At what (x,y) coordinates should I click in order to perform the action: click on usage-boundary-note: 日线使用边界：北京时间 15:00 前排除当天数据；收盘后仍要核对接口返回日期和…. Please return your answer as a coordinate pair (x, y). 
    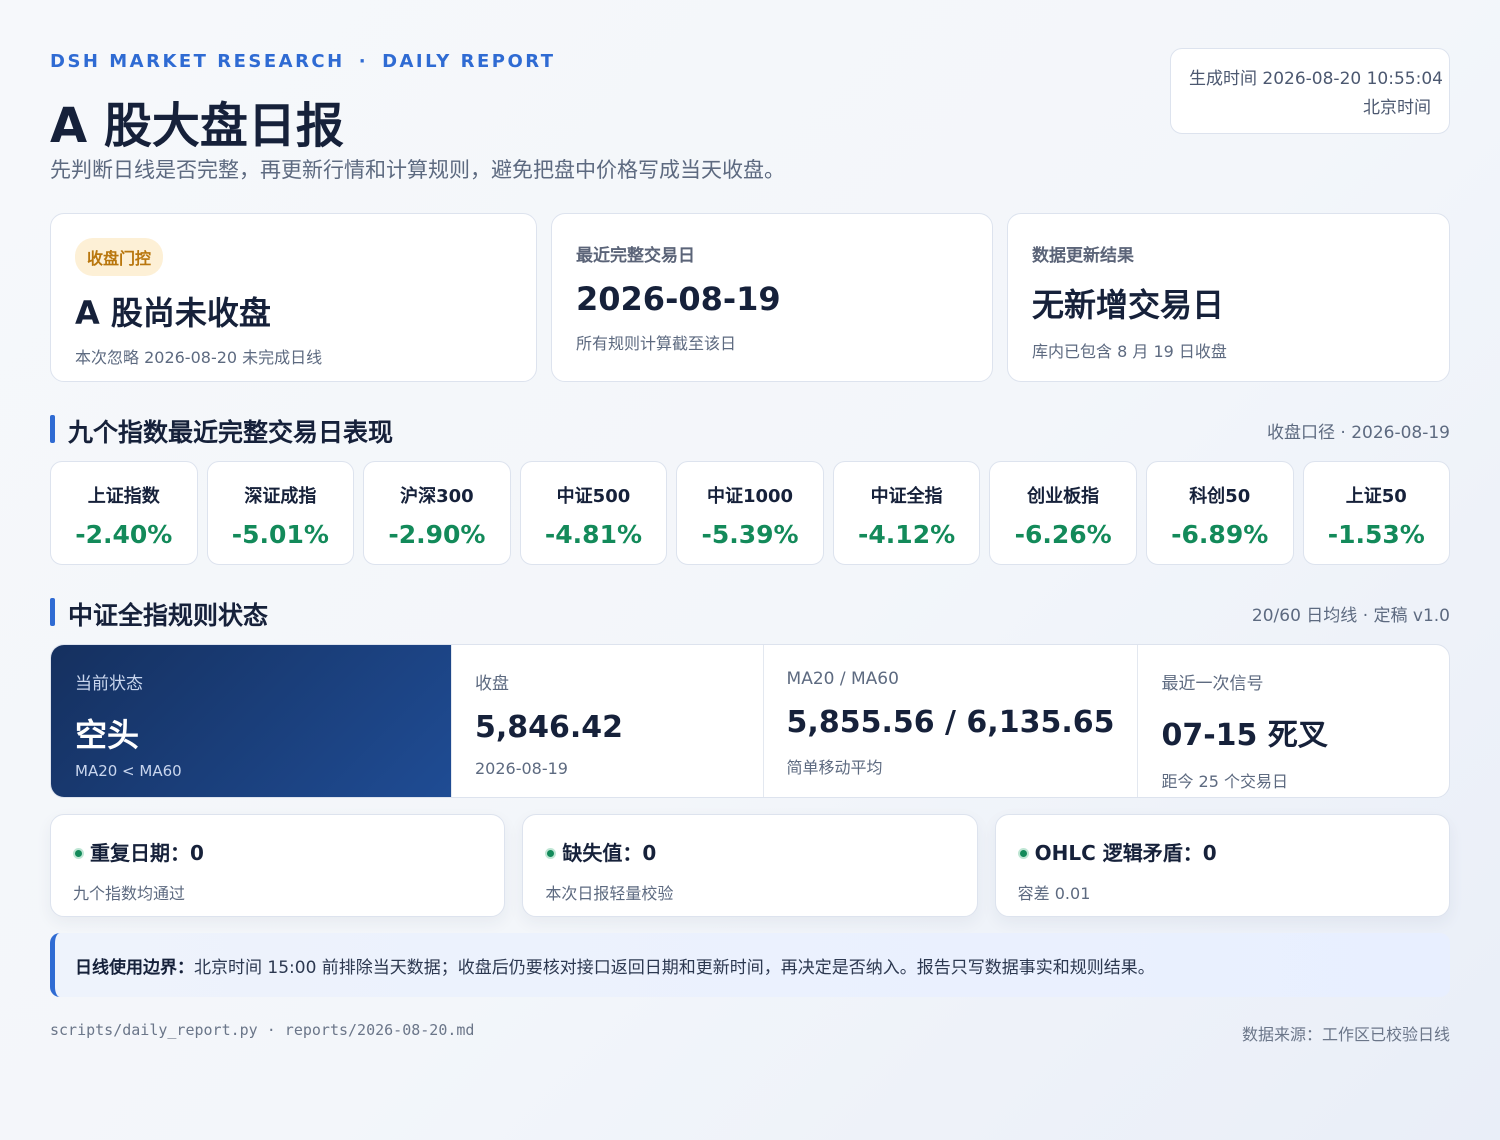
    Looking at the image, I should click on (750, 965).